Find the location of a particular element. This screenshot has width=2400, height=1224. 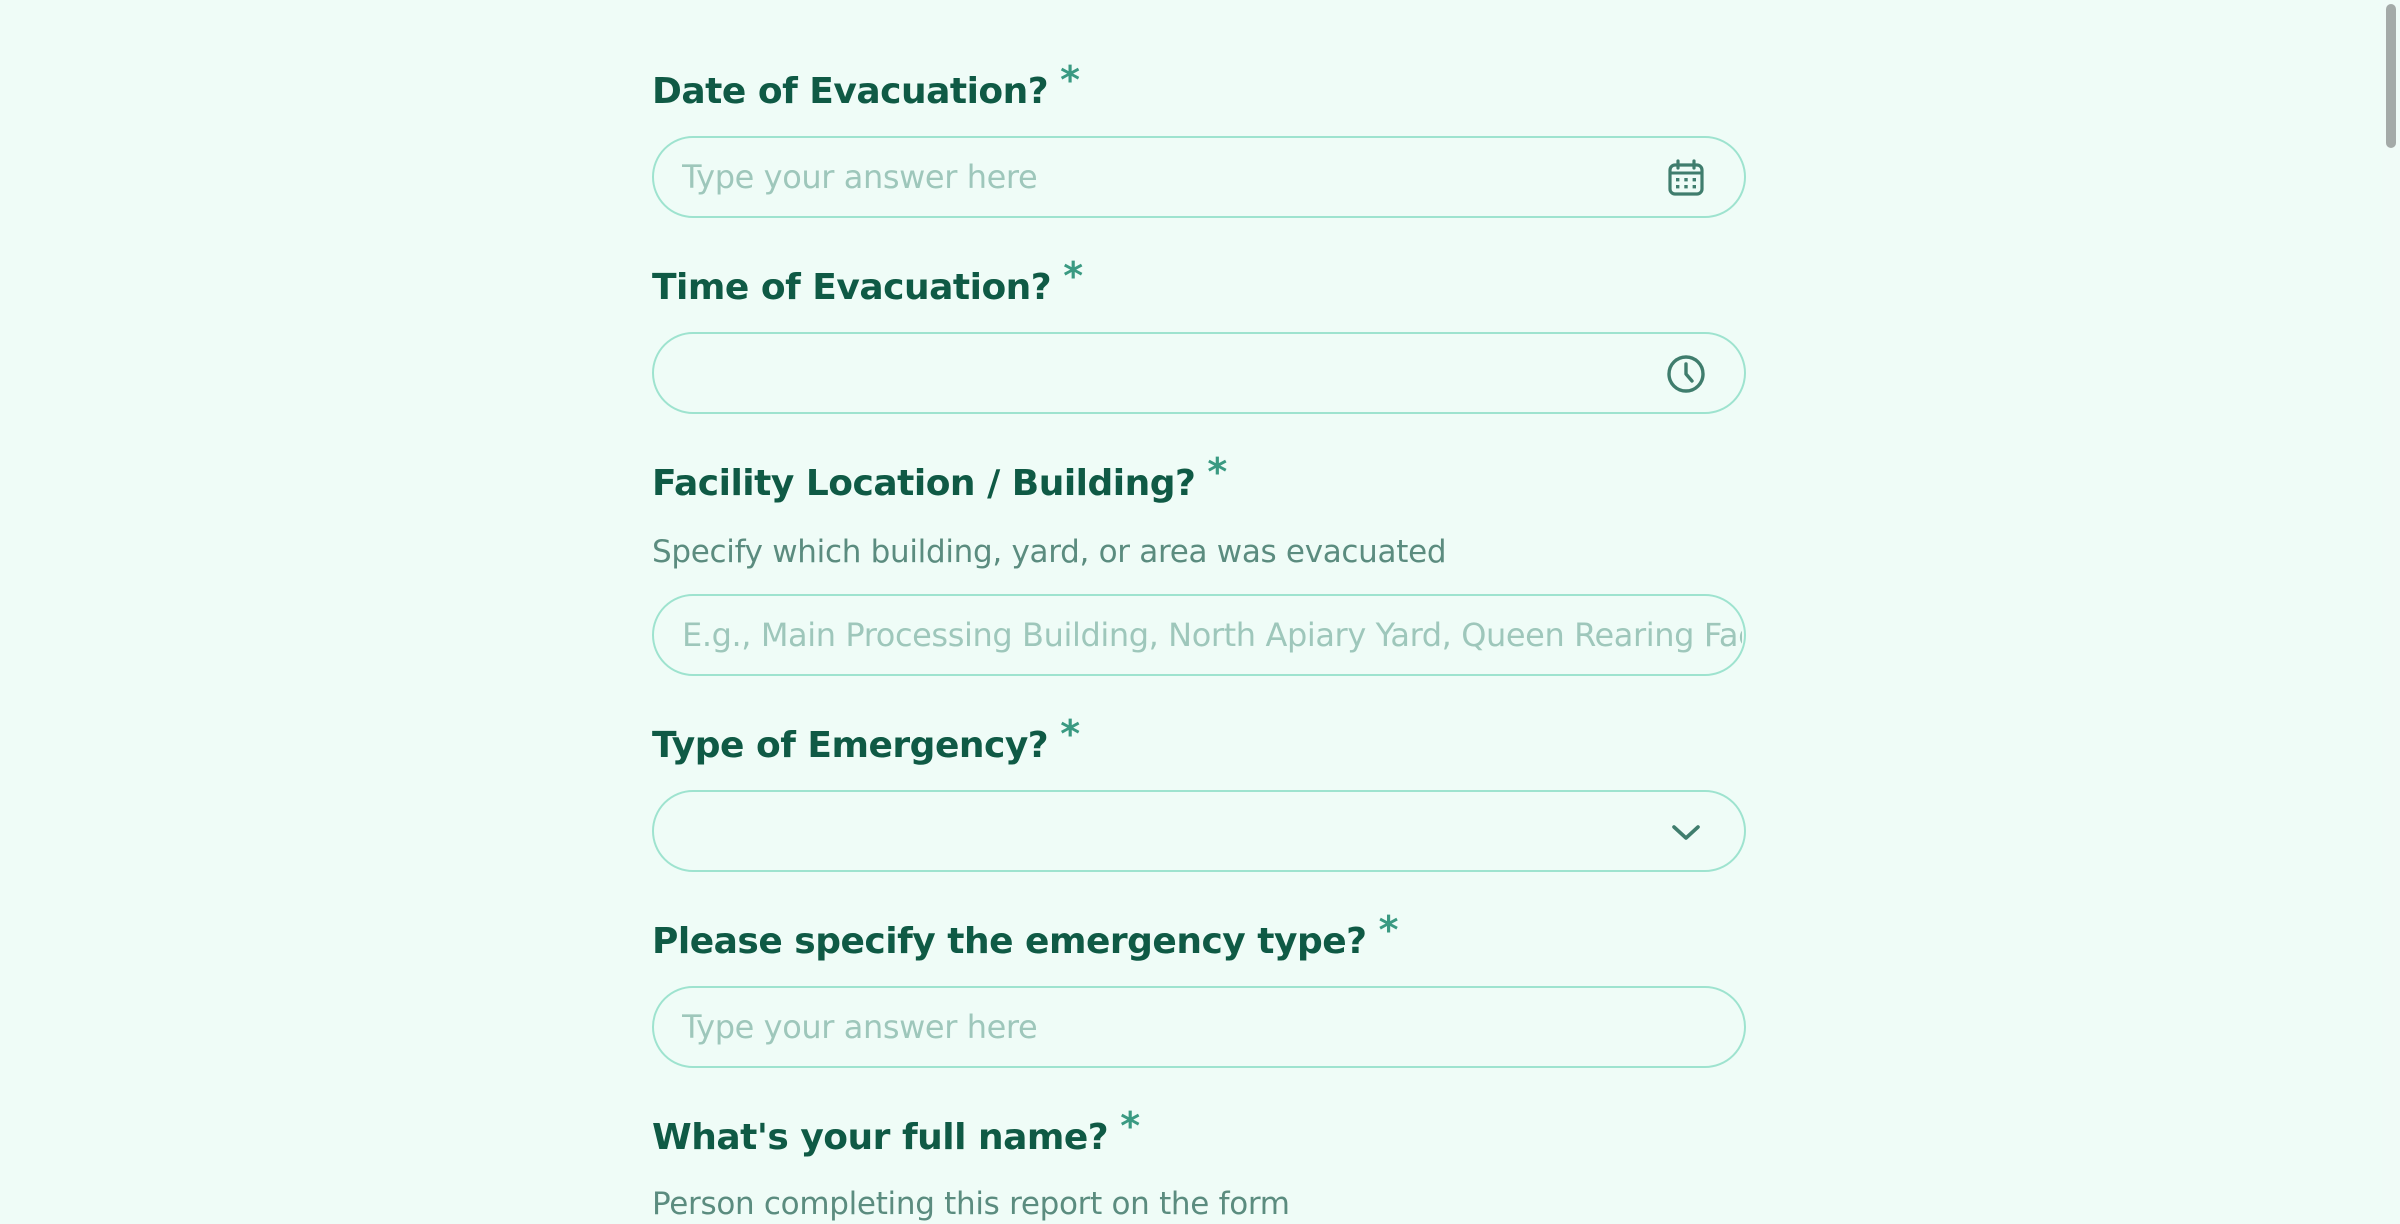

date-input is located at coordinates (1168, 177).